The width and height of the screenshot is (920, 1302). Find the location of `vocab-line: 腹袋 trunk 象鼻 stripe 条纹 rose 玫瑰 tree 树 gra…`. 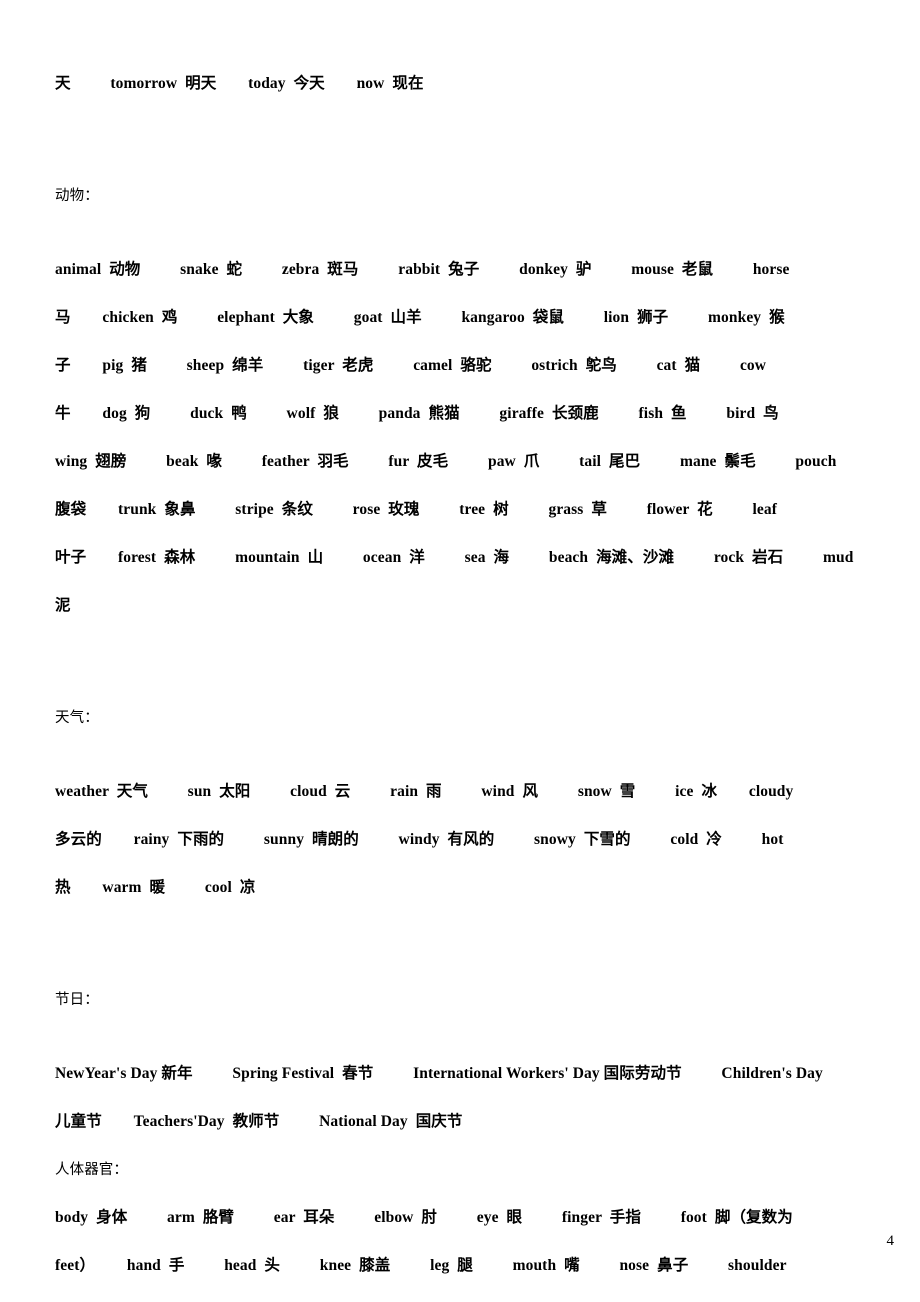

vocab-line: 腹袋 trunk 象鼻 stripe 条纹 rose 玫瑰 tree 树 gra… is located at coordinates (416, 509).